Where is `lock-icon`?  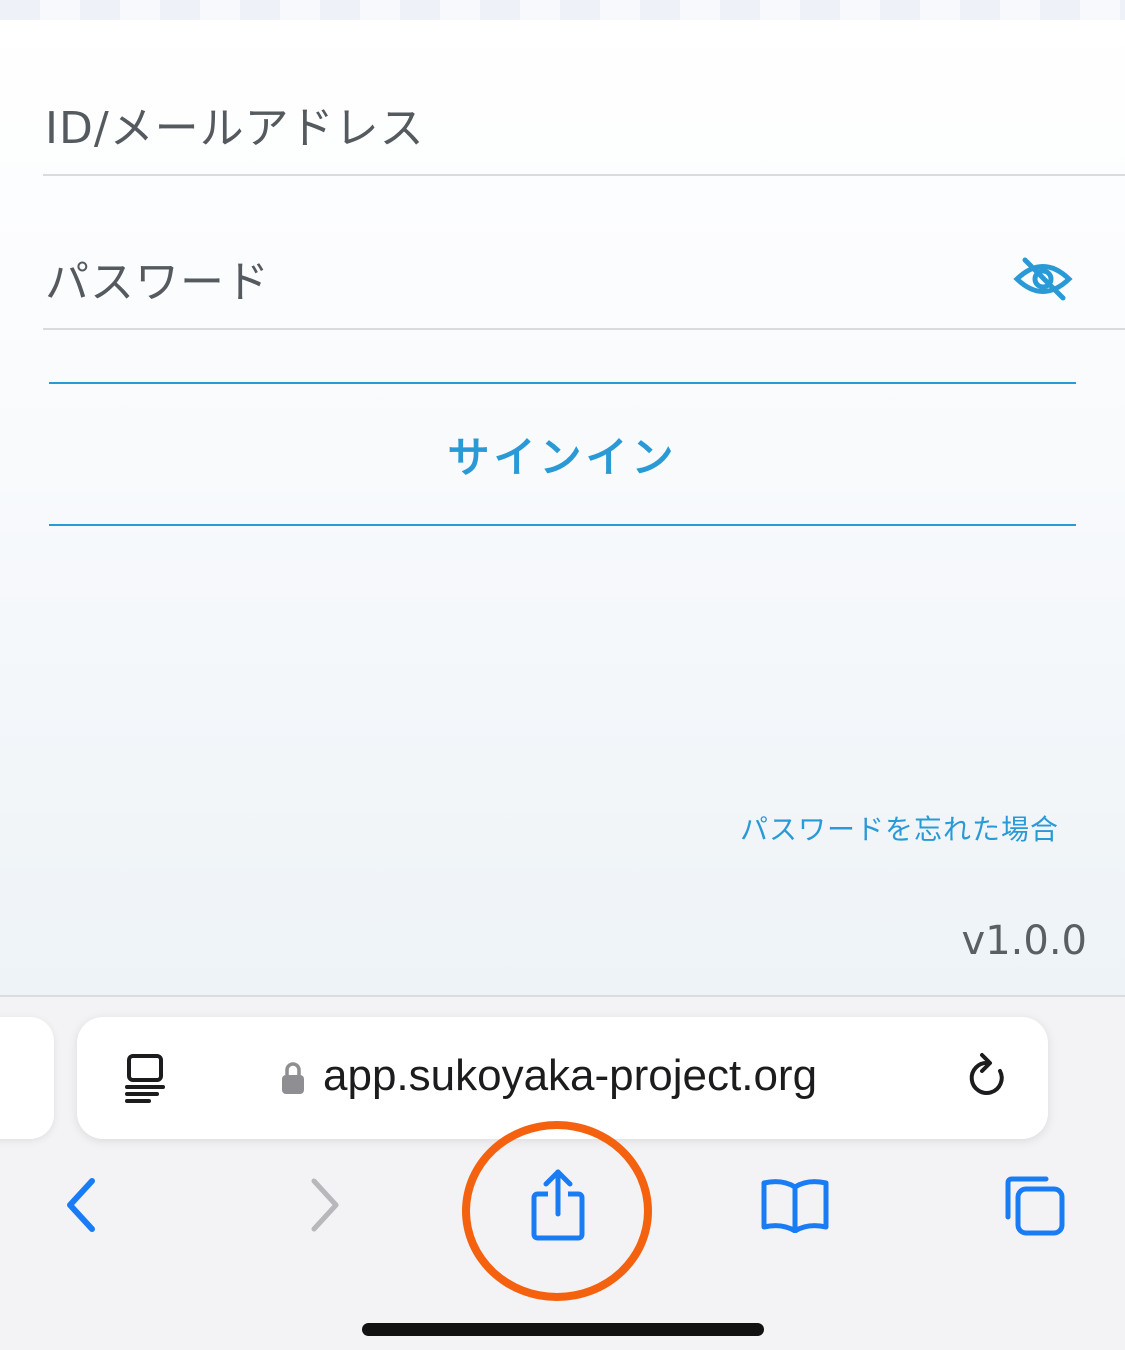 lock-icon is located at coordinates (293, 1078).